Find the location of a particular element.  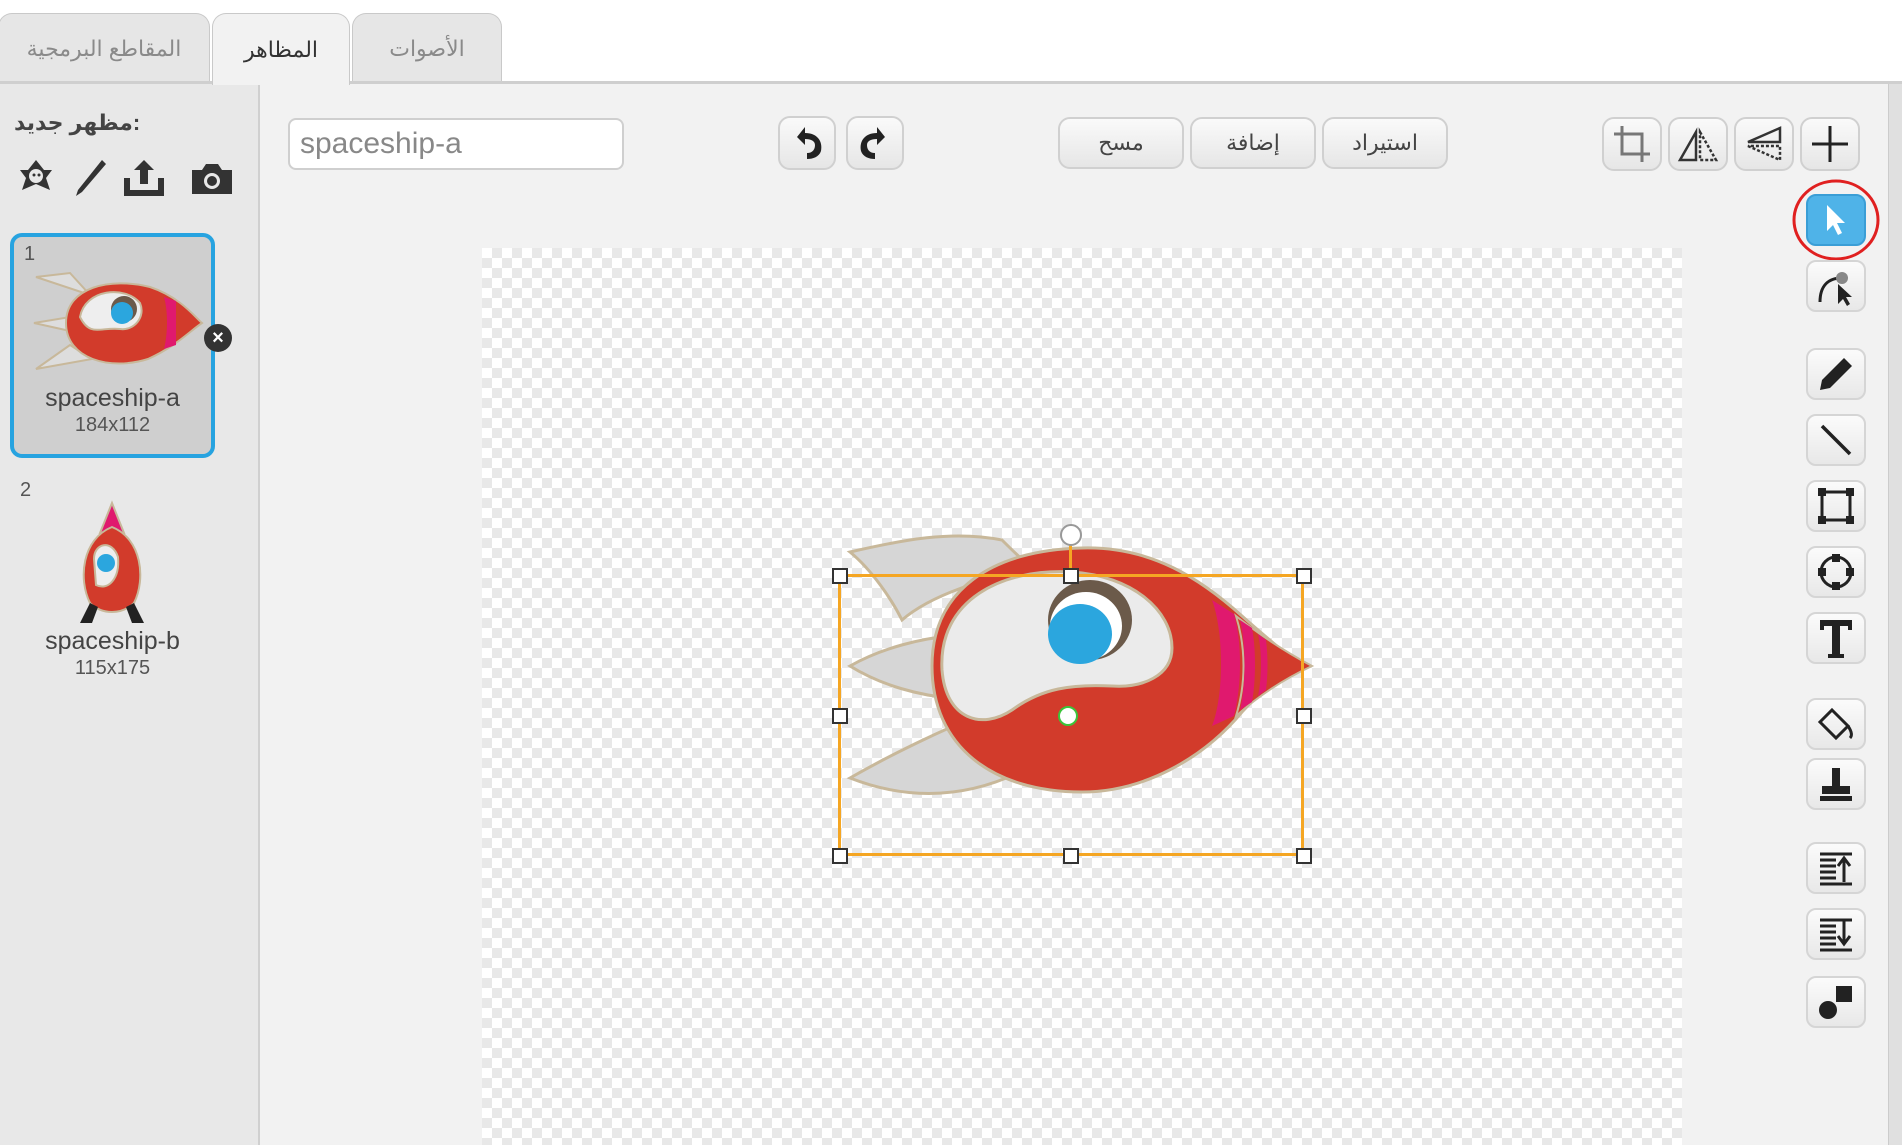

rectangle-tool is located at coordinates (1836, 506).